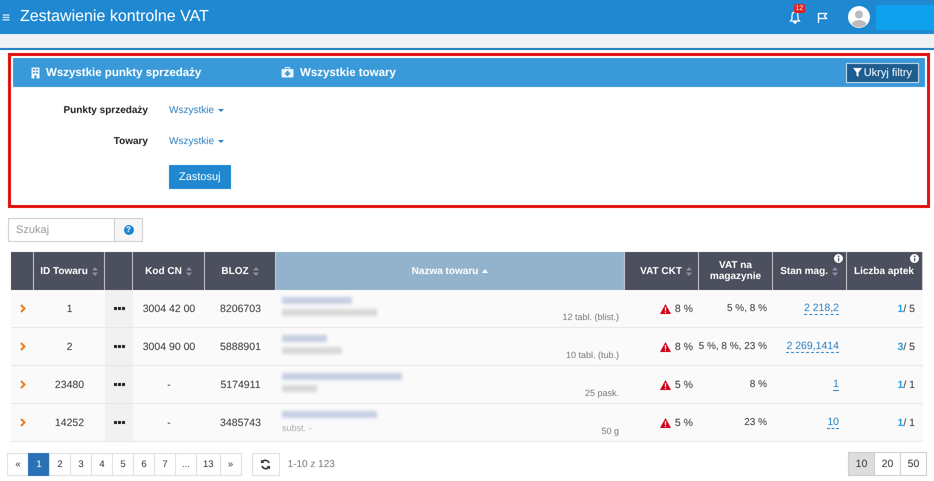 This screenshot has height=481, width=934. I want to click on help-icon: ?, so click(129, 230).